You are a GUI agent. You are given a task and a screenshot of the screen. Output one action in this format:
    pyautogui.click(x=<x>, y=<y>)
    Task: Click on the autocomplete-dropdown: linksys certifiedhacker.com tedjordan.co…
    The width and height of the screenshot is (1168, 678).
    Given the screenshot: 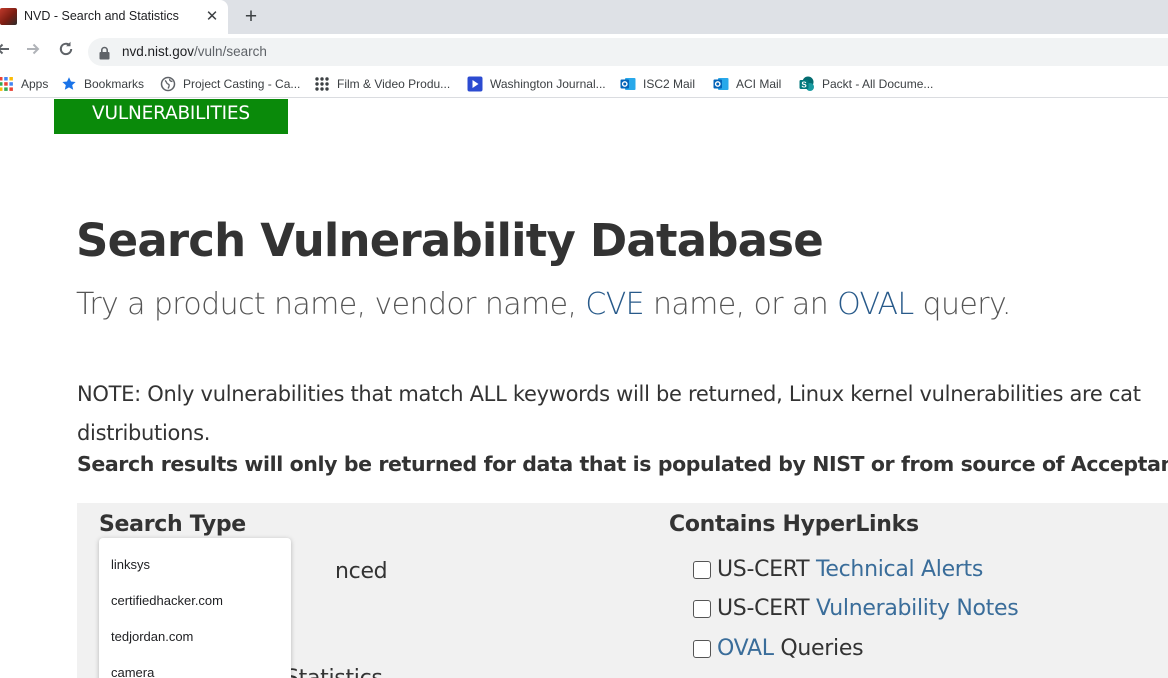 What is the action you would take?
    pyautogui.click(x=195, y=608)
    